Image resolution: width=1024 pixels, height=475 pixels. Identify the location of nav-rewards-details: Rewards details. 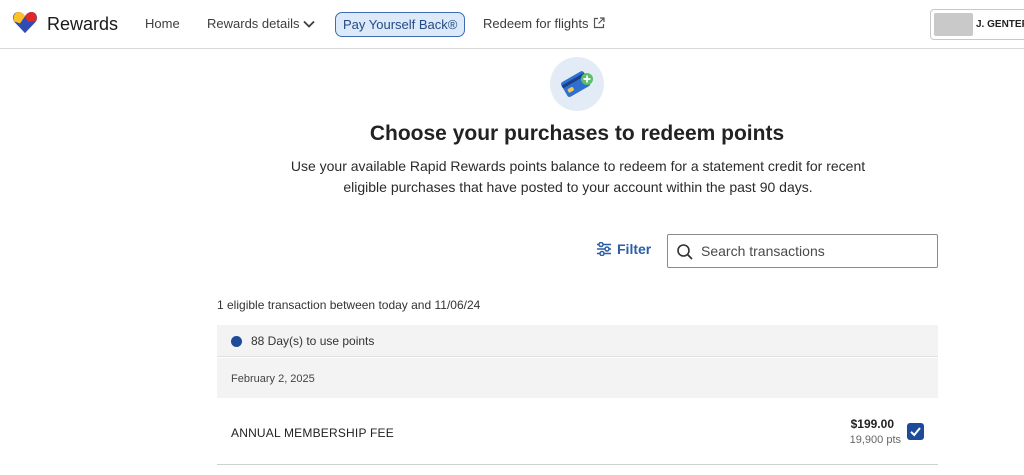
(261, 23).